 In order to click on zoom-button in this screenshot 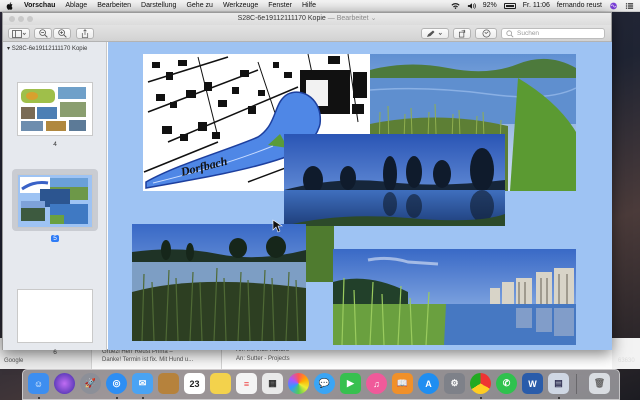, I will do `click(30, 19)`.